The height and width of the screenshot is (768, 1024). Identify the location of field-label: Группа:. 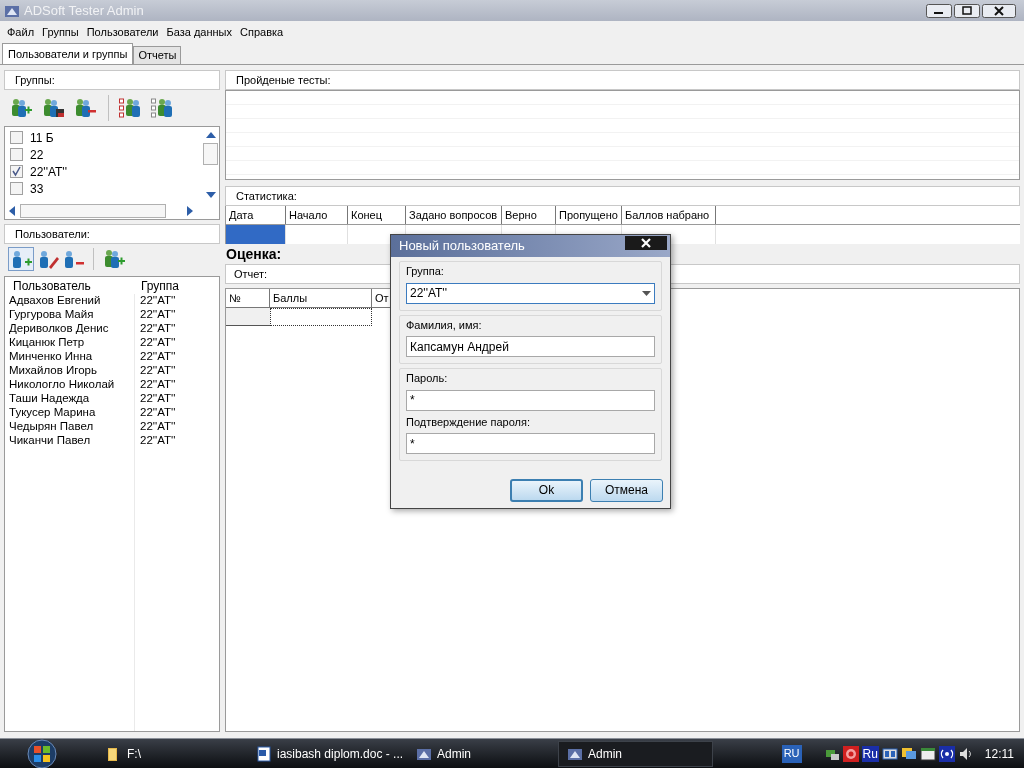
(425, 271).